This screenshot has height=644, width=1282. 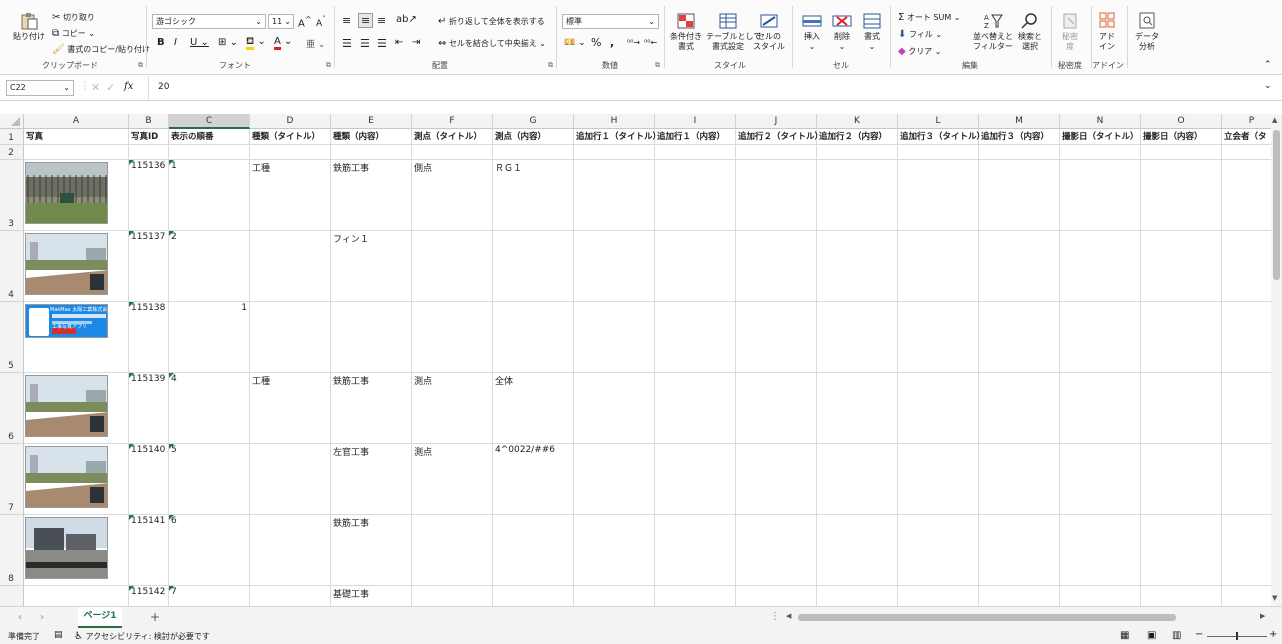 What do you see at coordinates (695, 137) in the screenshot?
I see `header-cell: 追加行１（内容）` at bounding box center [695, 137].